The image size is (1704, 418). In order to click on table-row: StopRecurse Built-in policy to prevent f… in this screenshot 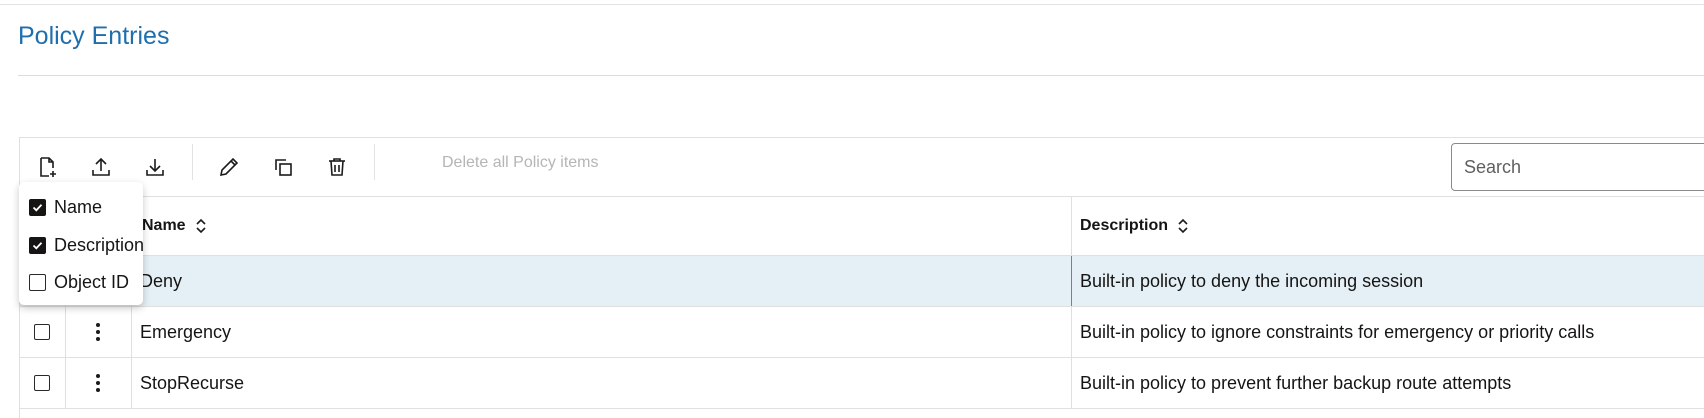, I will do `click(862, 383)`.